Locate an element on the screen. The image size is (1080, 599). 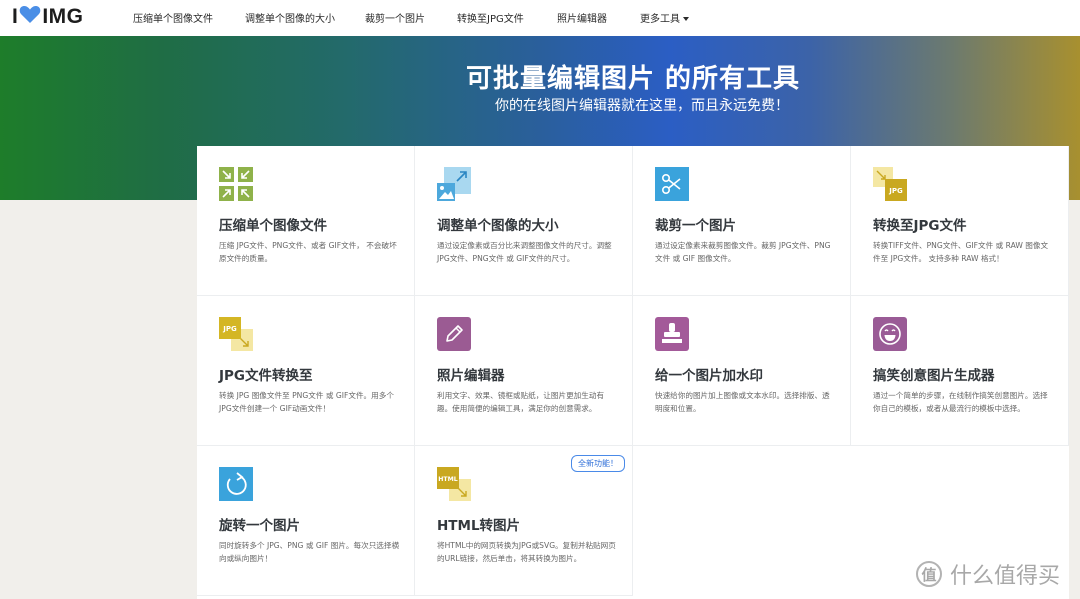
site-watermark: 值 什么值得买 is located at coordinates (988, 574).